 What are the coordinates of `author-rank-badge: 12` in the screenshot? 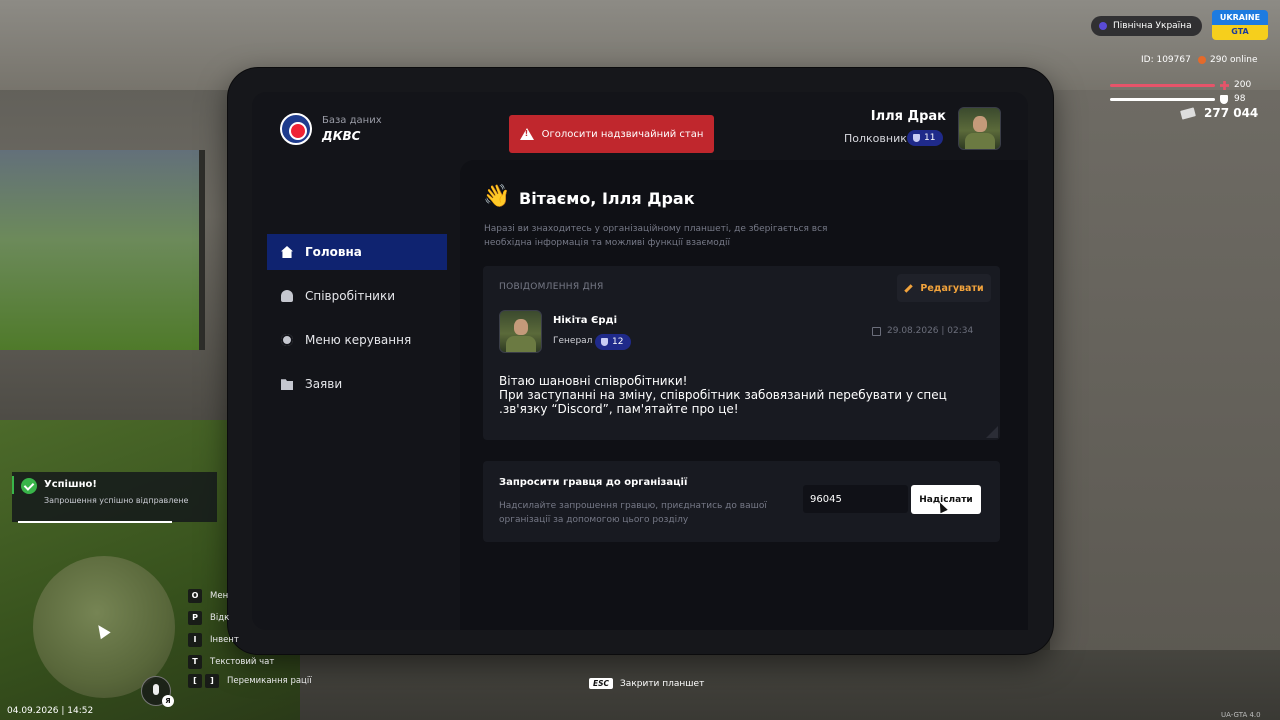 It's located at (613, 342).